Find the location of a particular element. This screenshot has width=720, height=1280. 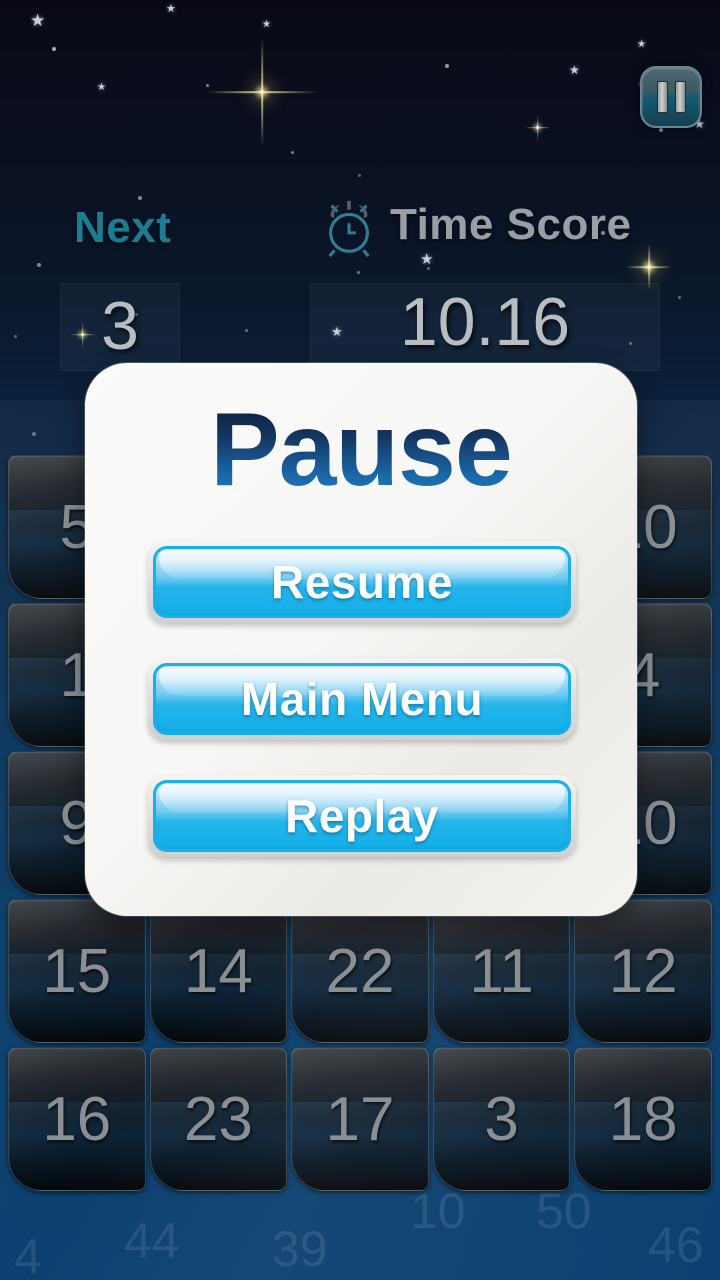

resume-button-label: Resume is located at coordinates (362, 582).